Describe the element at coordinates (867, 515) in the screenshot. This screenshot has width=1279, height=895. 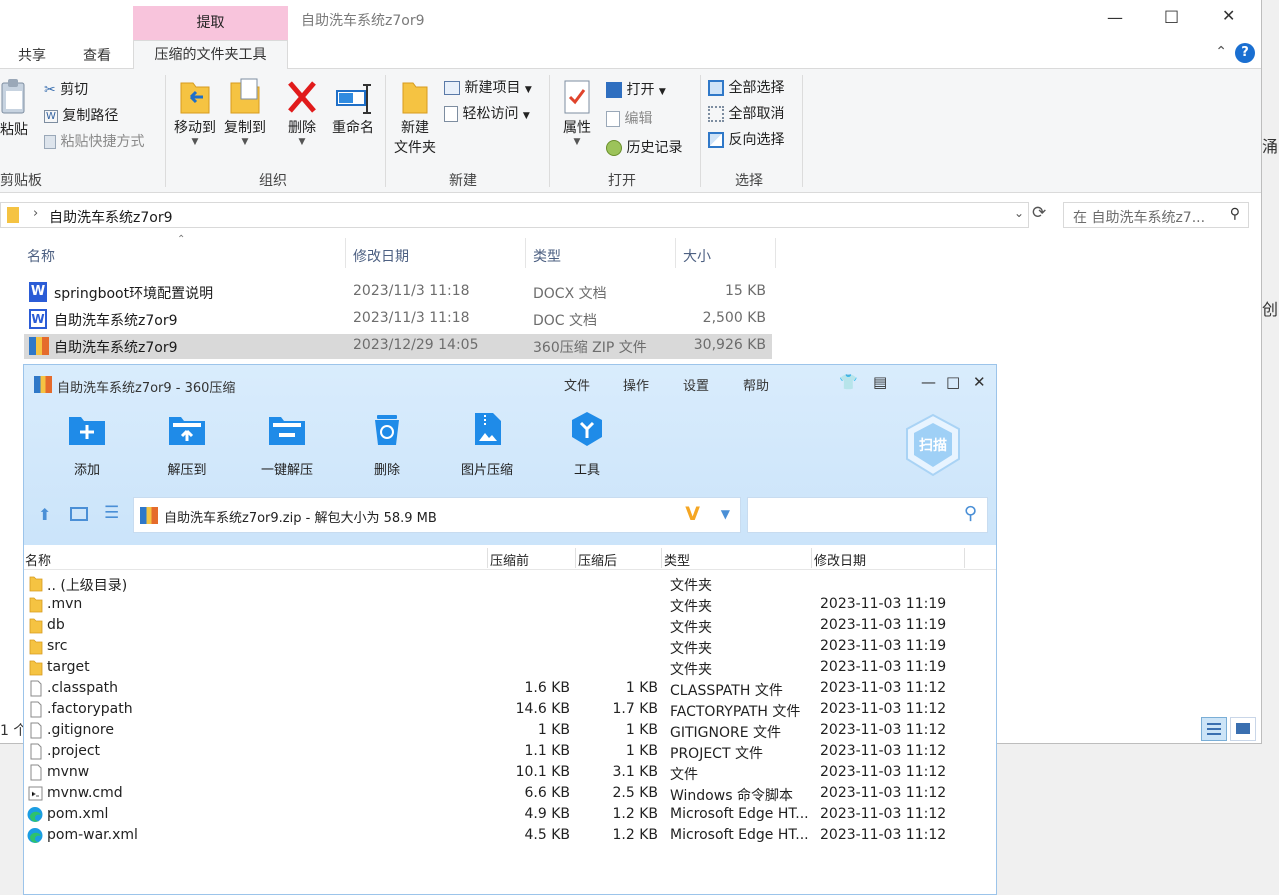
I see `zip-search-input: ⚲` at that location.